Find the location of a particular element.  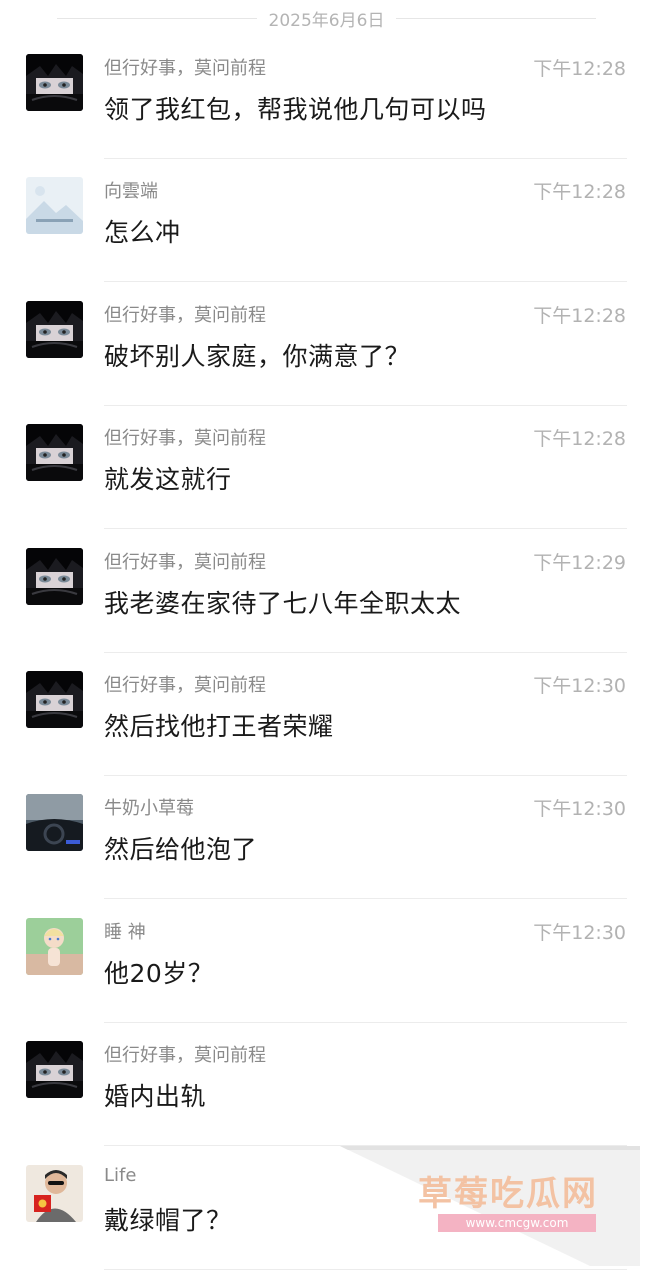

chat-message: Life 戴绿帽了？ is located at coordinates (326, 1208).